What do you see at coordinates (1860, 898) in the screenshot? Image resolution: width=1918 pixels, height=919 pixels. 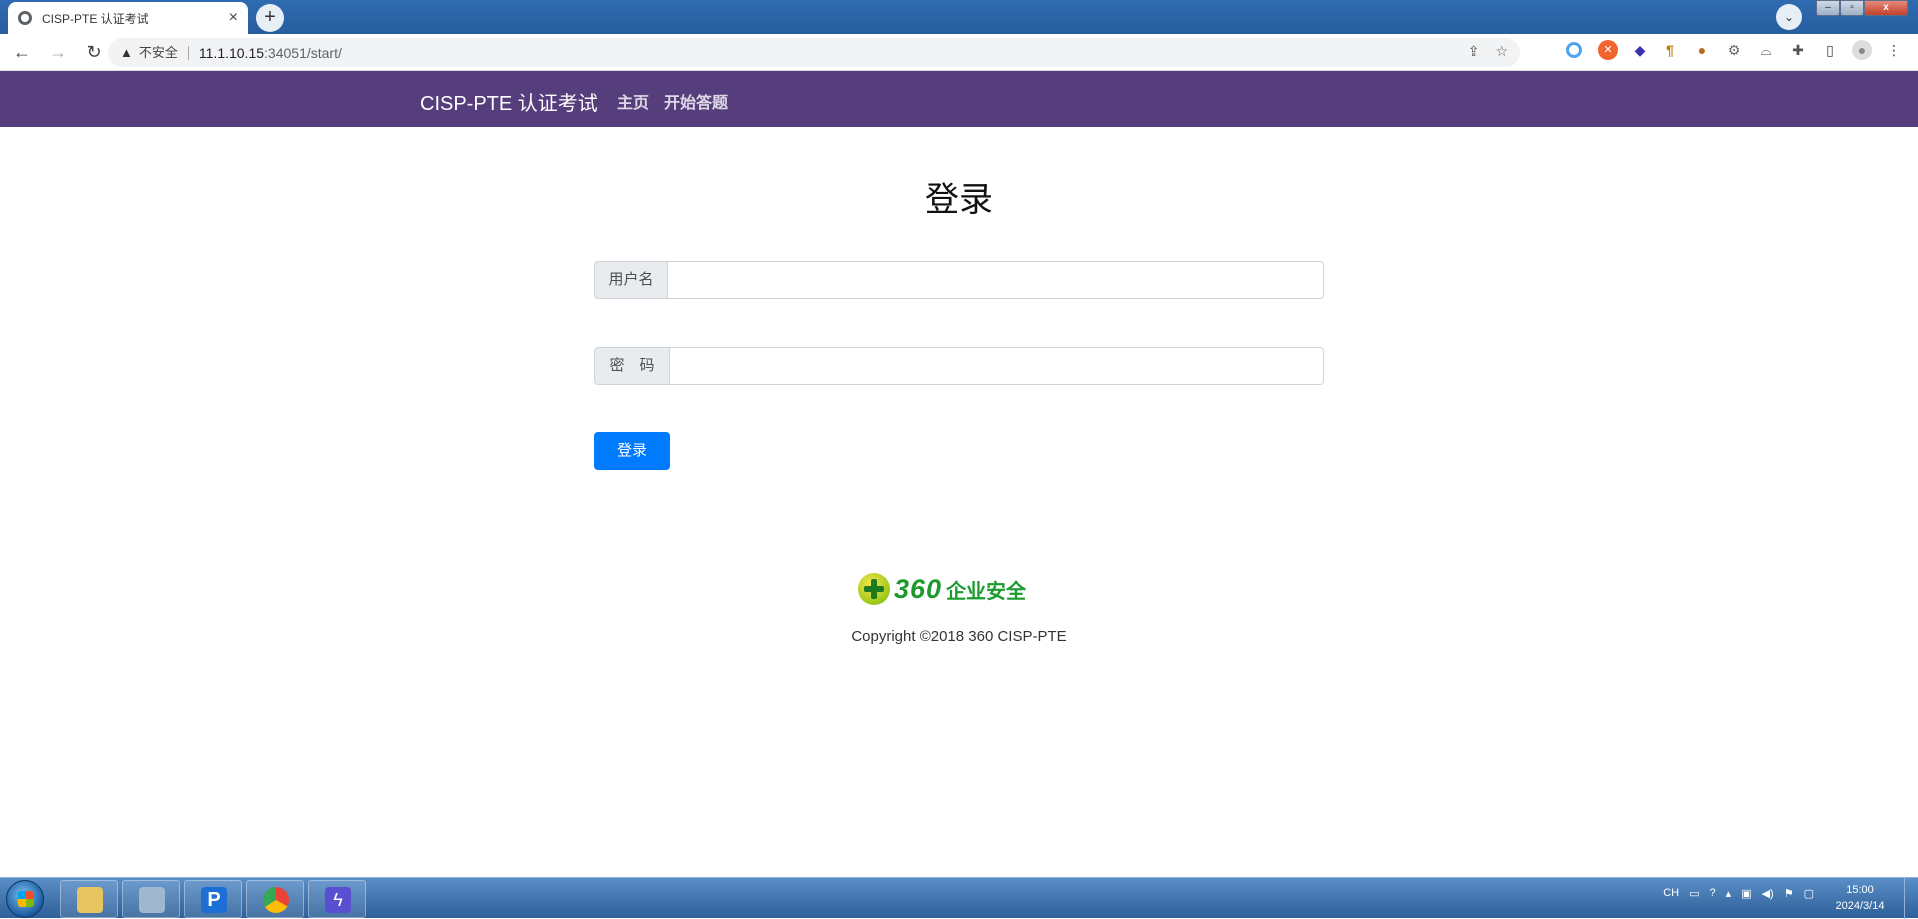 I see `taskbar-clock: 15:00 2024/3/14` at bounding box center [1860, 898].